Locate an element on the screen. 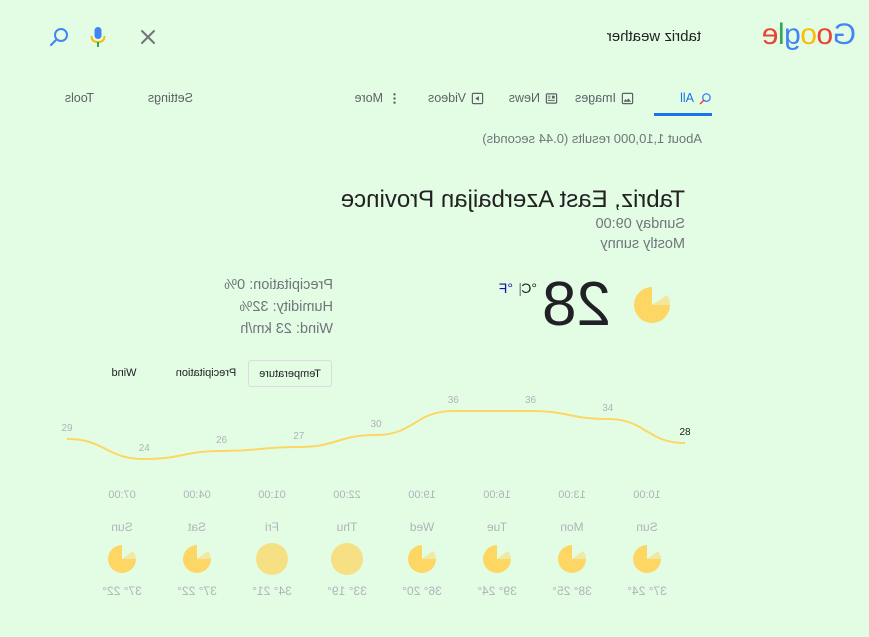 Image resolution: width=869 pixels, height=637 pixels. graph-tab-wind: Wind is located at coordinates (124, 372).